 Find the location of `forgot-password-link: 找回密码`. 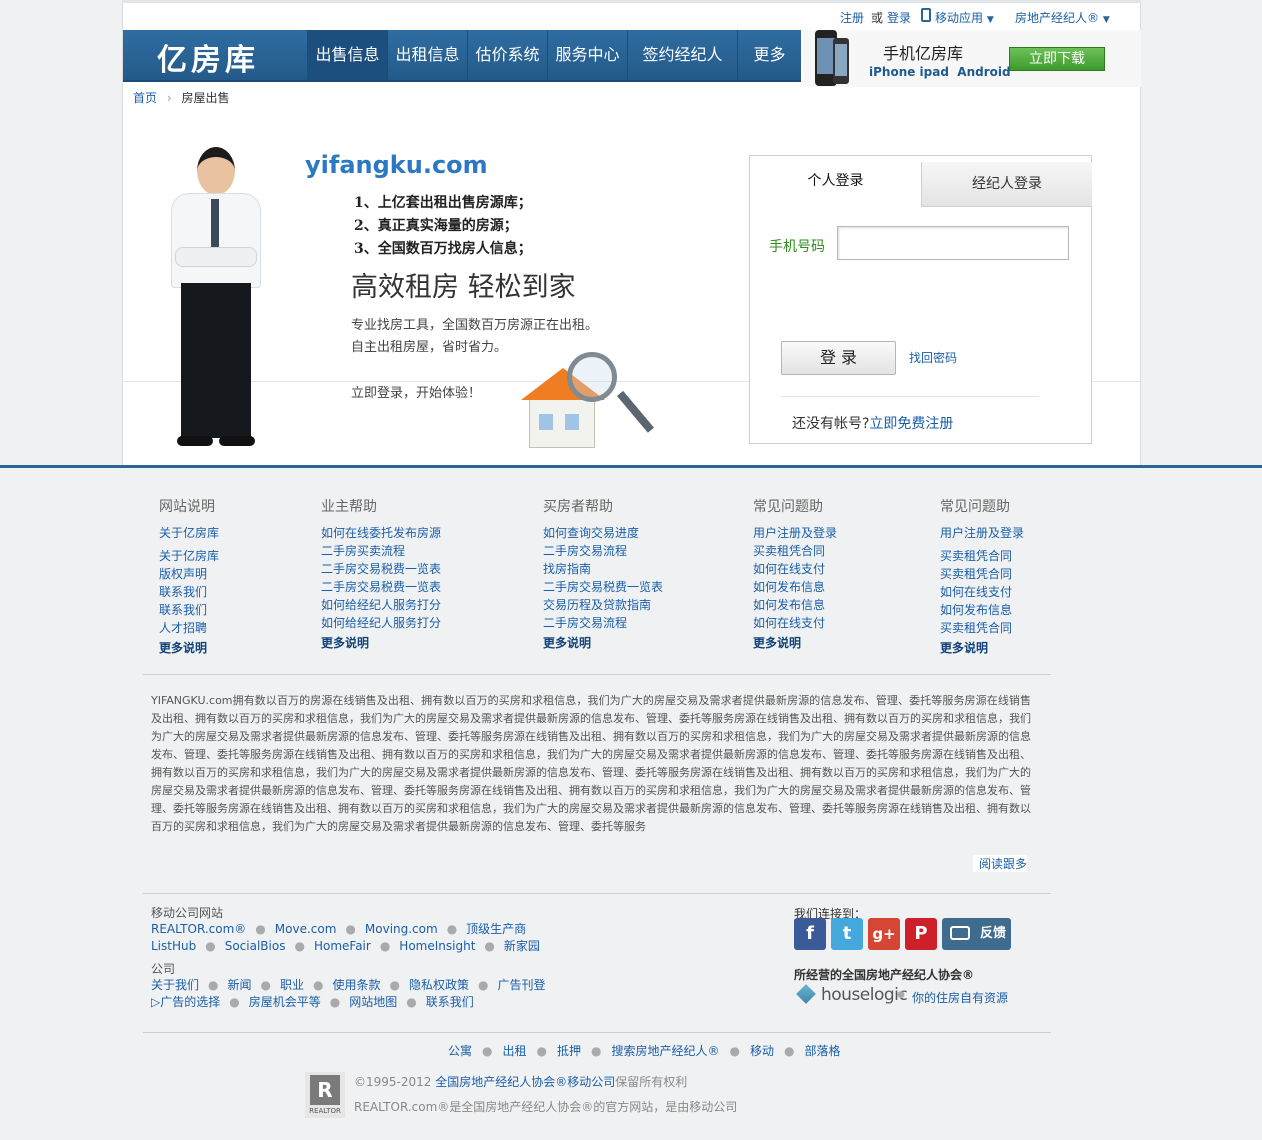

forgot-password-link: 找回密码 is located at coordinates (933, 357).